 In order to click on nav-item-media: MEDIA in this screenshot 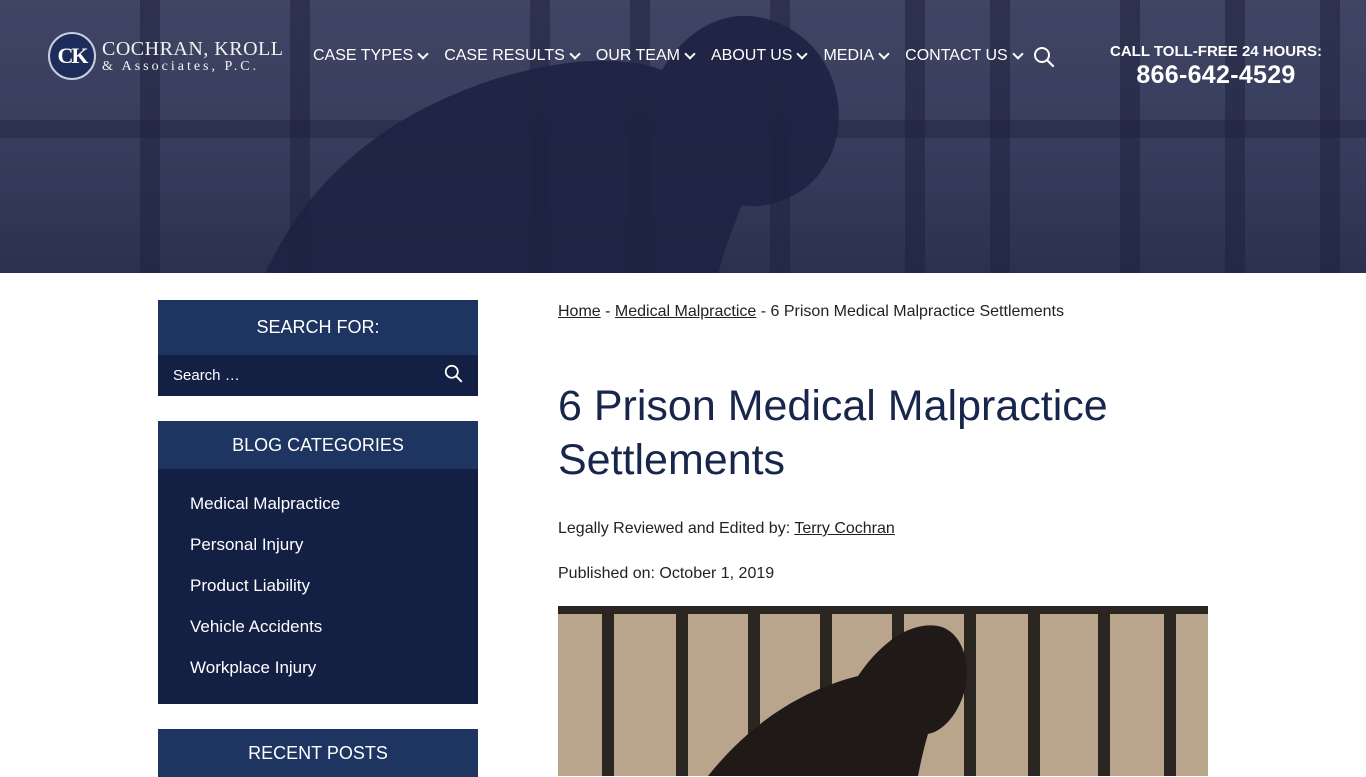, I will do `click(856, 56)`.